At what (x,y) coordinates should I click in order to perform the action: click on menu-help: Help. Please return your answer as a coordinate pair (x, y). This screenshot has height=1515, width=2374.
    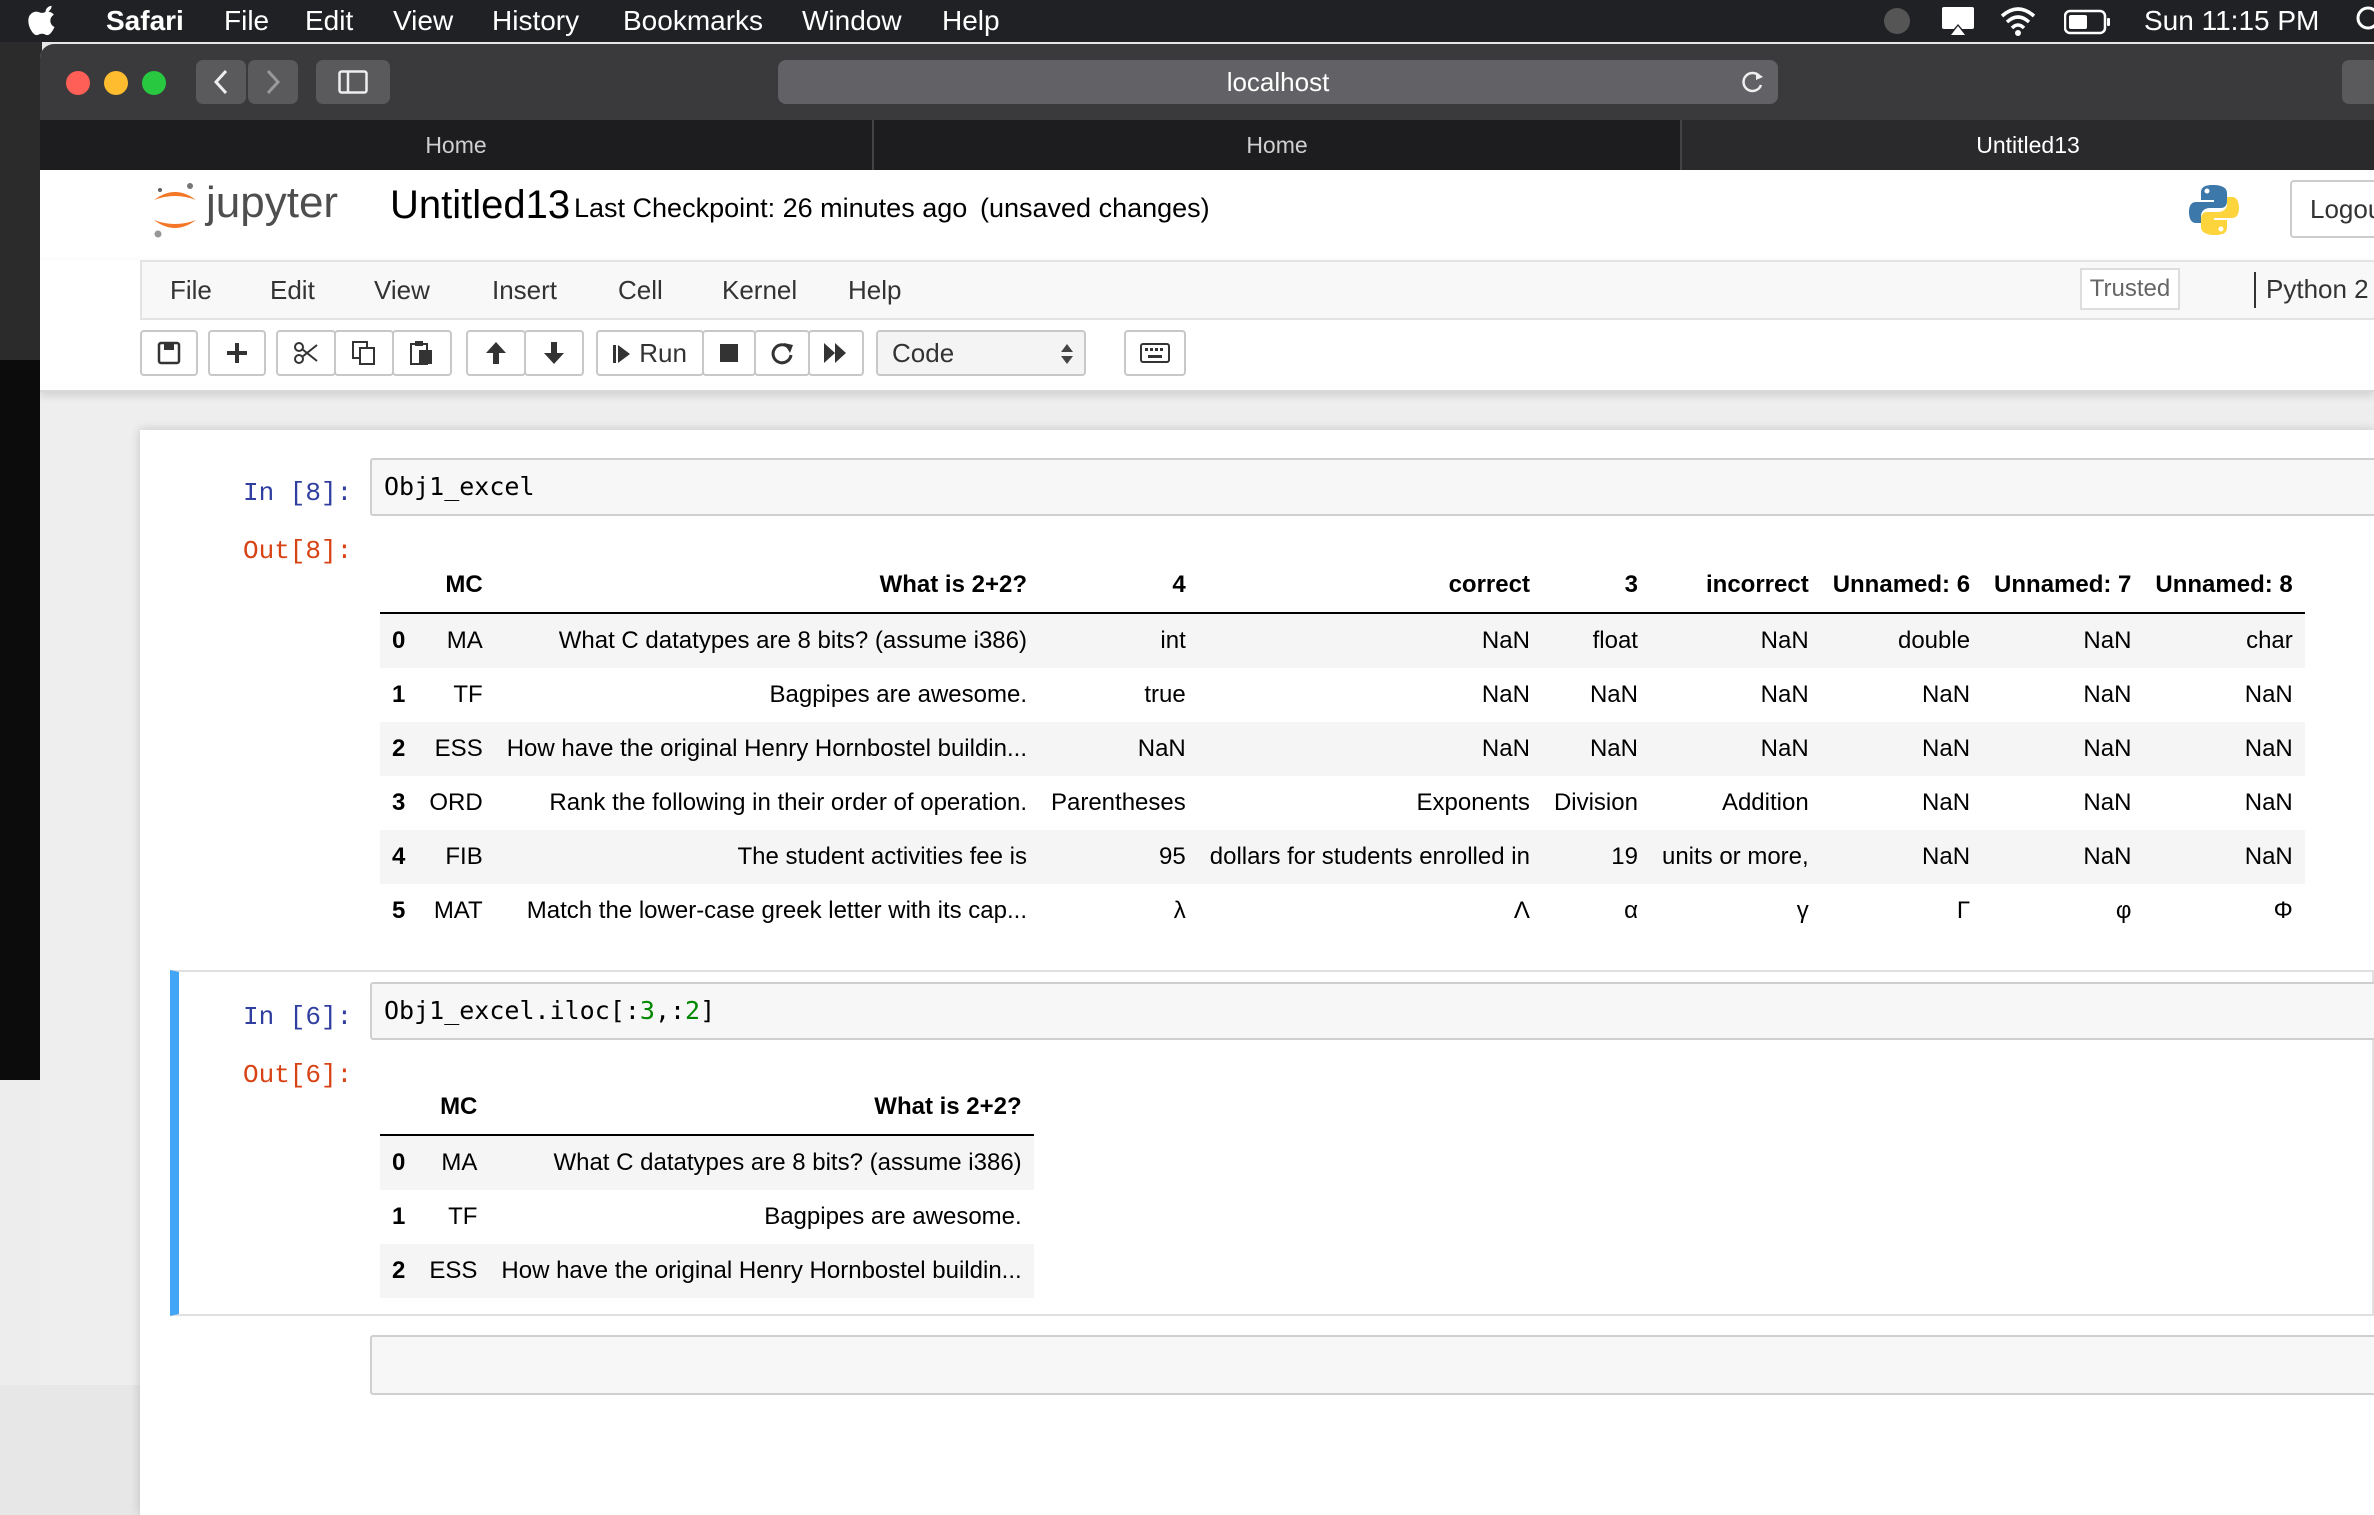
    Looking at the image, I should click on (971, 21).